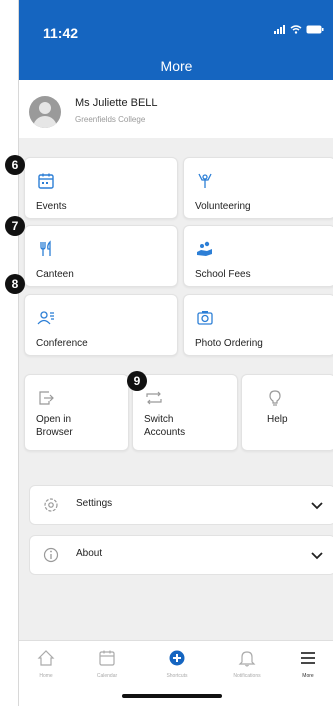 The height and width of the screenshot is (706, 333). I want to click on tab-shortcuts: Shortcuts, so click(177, 664).